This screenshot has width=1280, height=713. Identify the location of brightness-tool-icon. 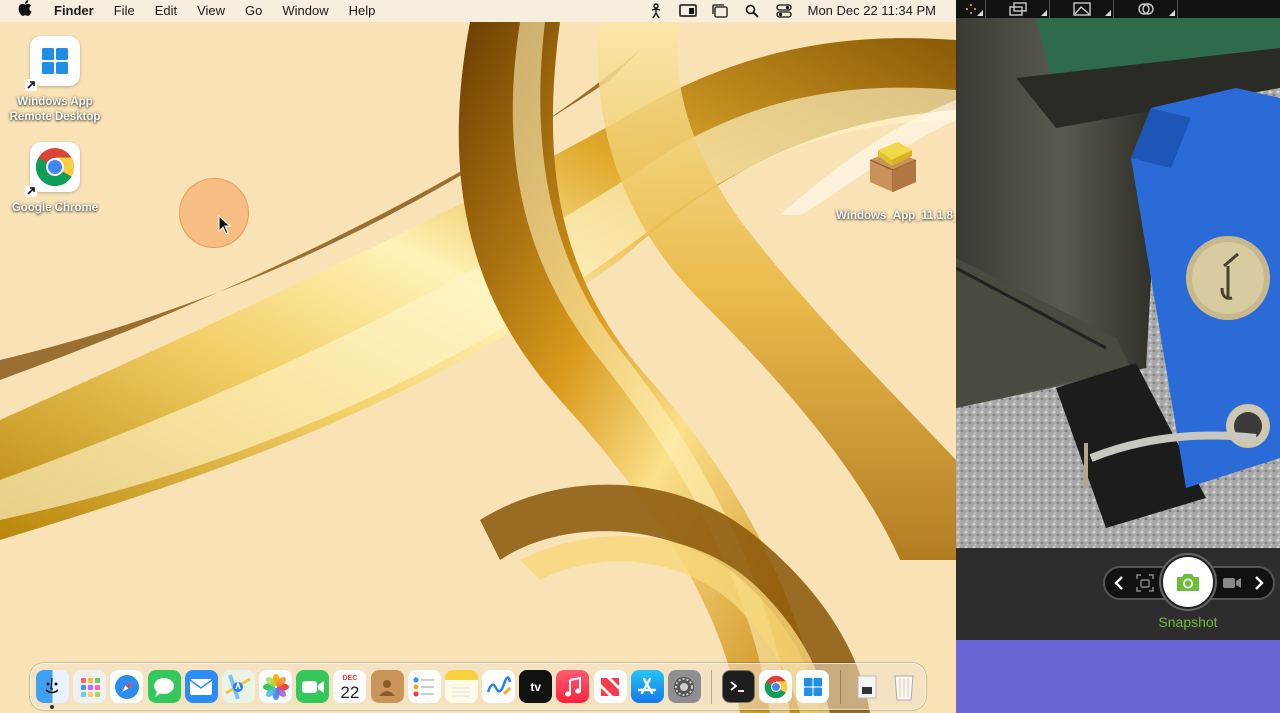
(971, 9).